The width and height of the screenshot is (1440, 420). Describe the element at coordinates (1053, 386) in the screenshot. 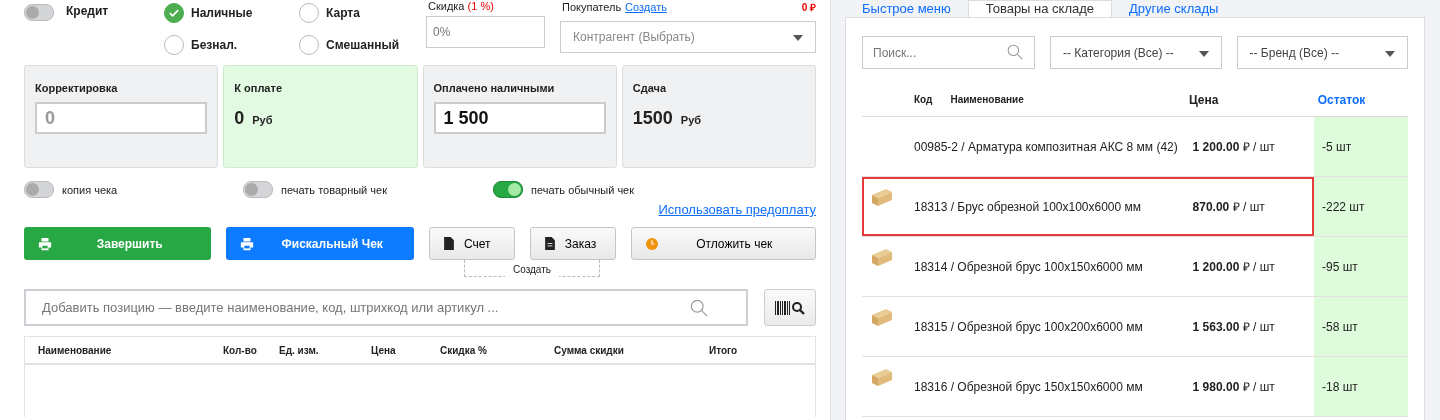

I see `product-name: 18316 / Обрезной брус 150x150x6000 мм` at that location.